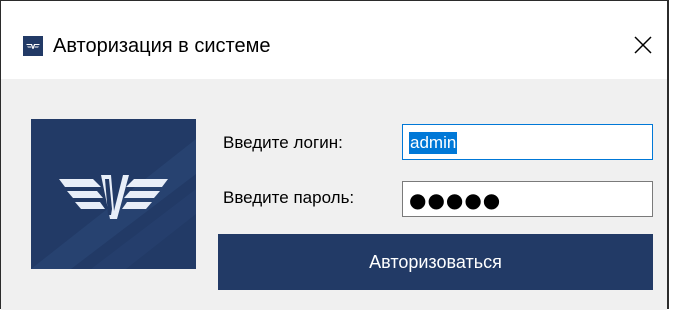 The width and height of the screenshot is (673, 310). Describe the element at coordinates (433, 143) in the screenshot. I see `login-input-value: admin` at that location.